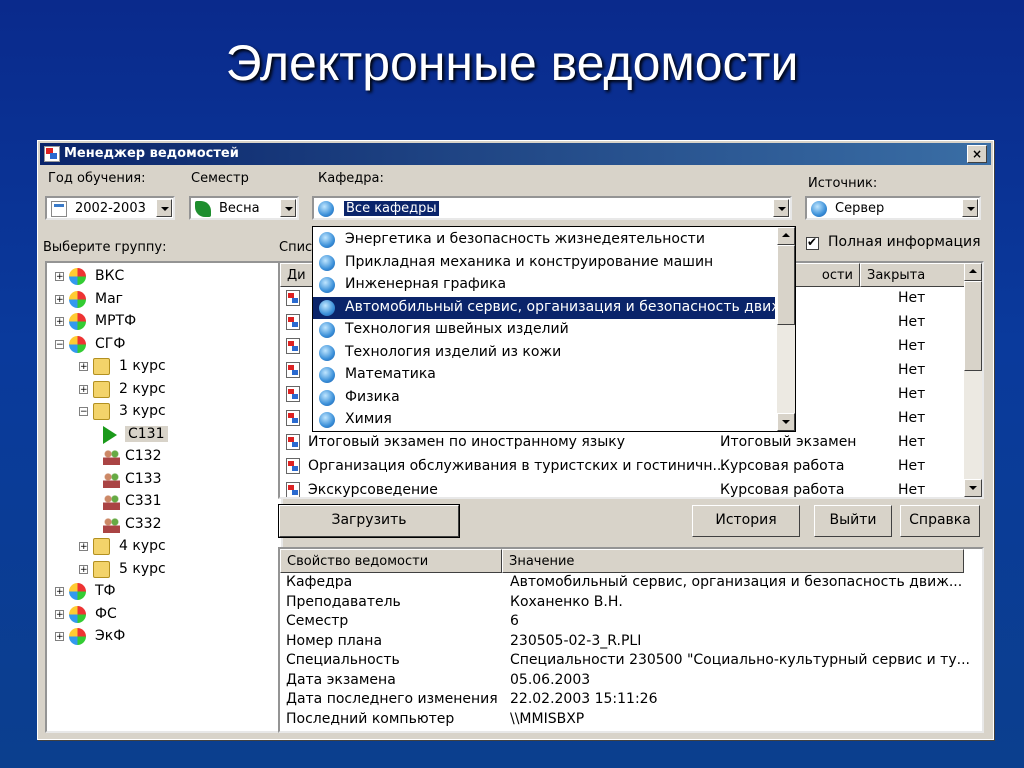  Describe the element at coordinates (913, 275) in the screenshot. I see `column-header-closed: Закрыта` at that location.